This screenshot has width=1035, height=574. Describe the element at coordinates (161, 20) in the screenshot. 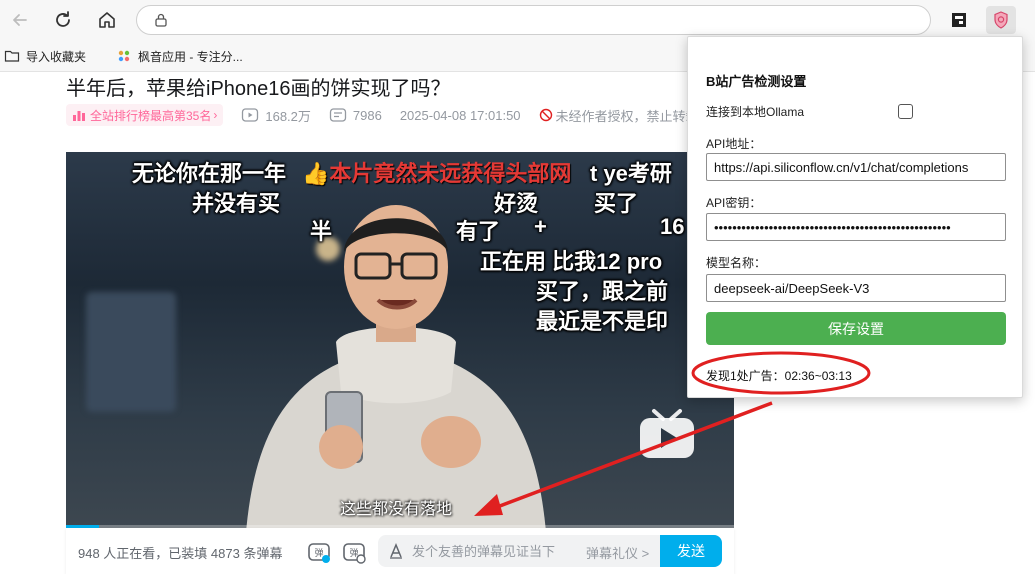

I see `lock-icon` at that location.